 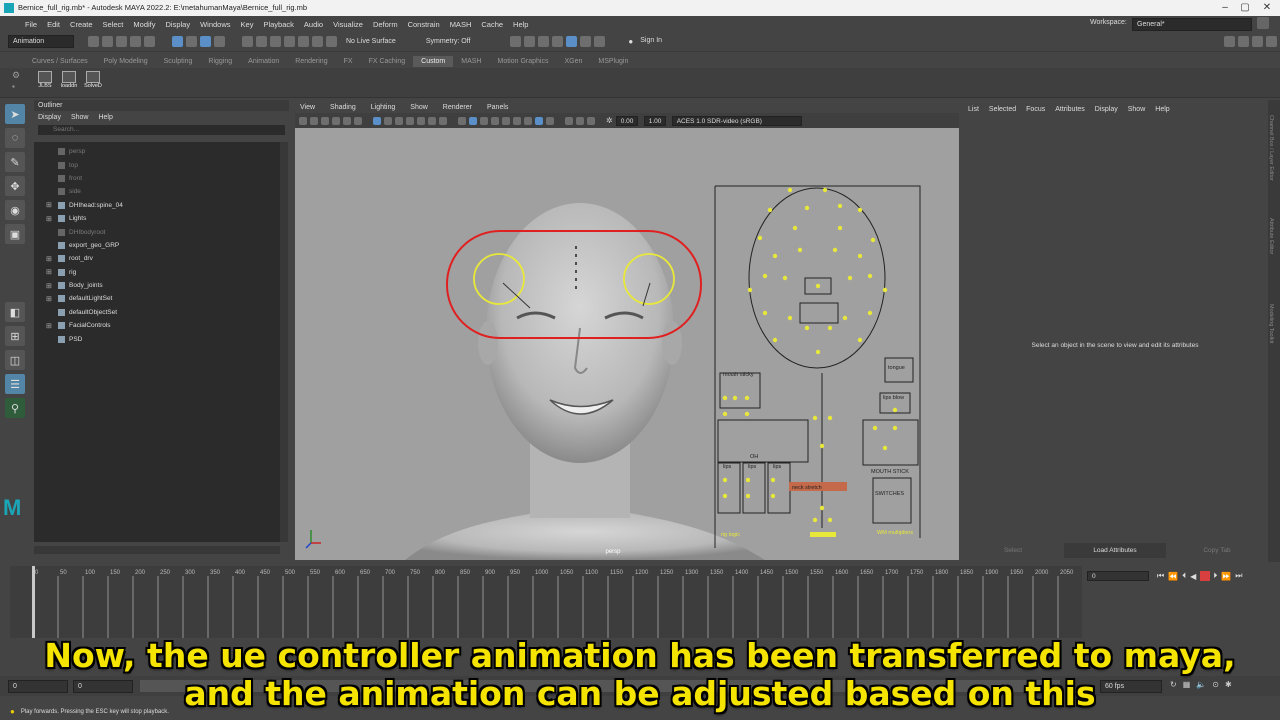 I want to click on viewport-menu-shading: Shading, so click(x=343, y=107).